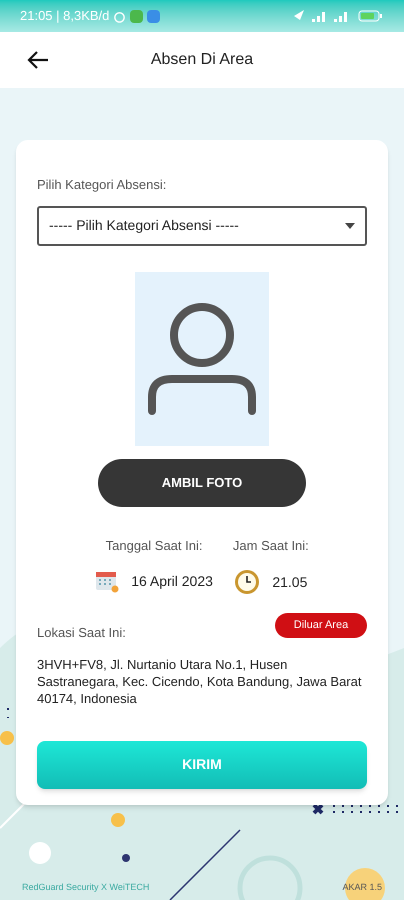 The image size is (404, 900). I want to click on back-arrow-icon, so click(38, 60).